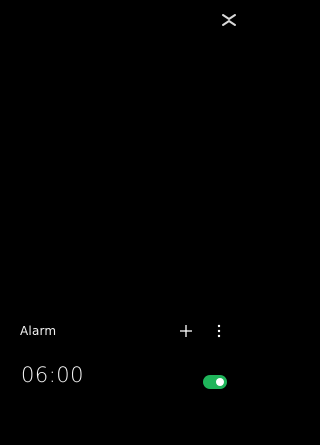  Describe the element at coordinates (126, 332) in the screenshot. I see `alarm-header: Alarm` at that location.